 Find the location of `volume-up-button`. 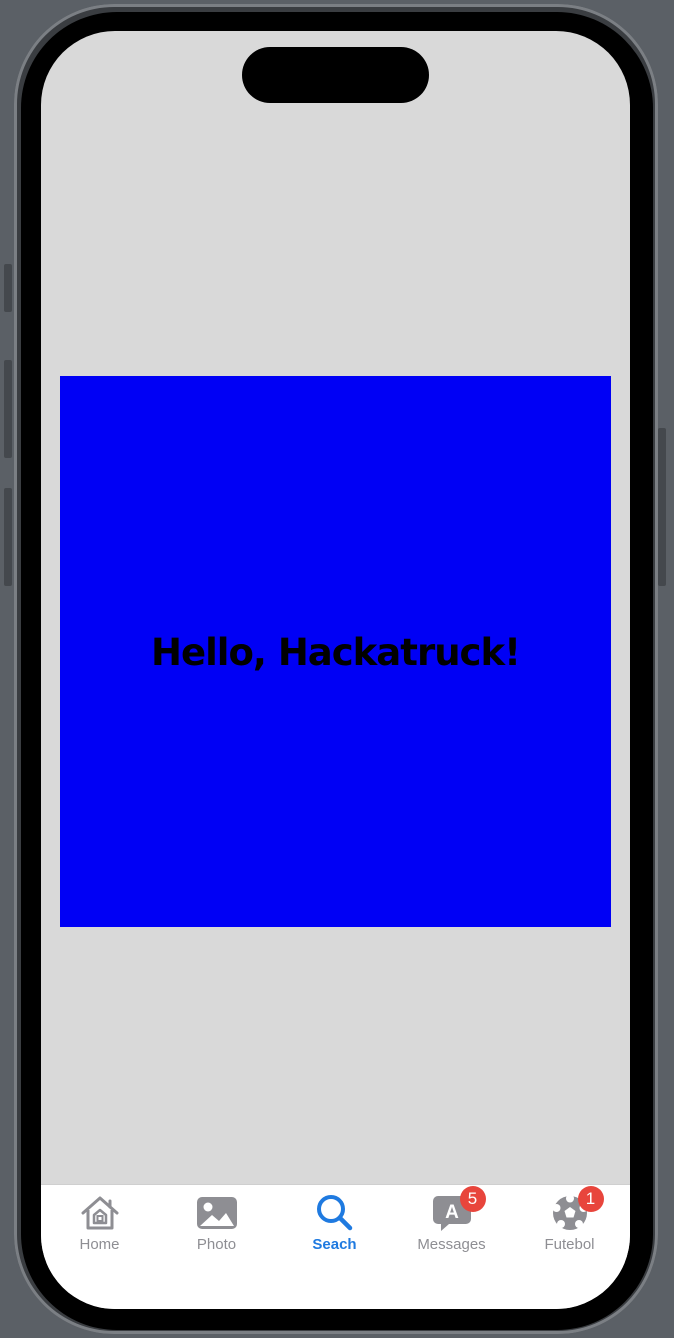

volume-up-button is located at coordinates (8, 409).